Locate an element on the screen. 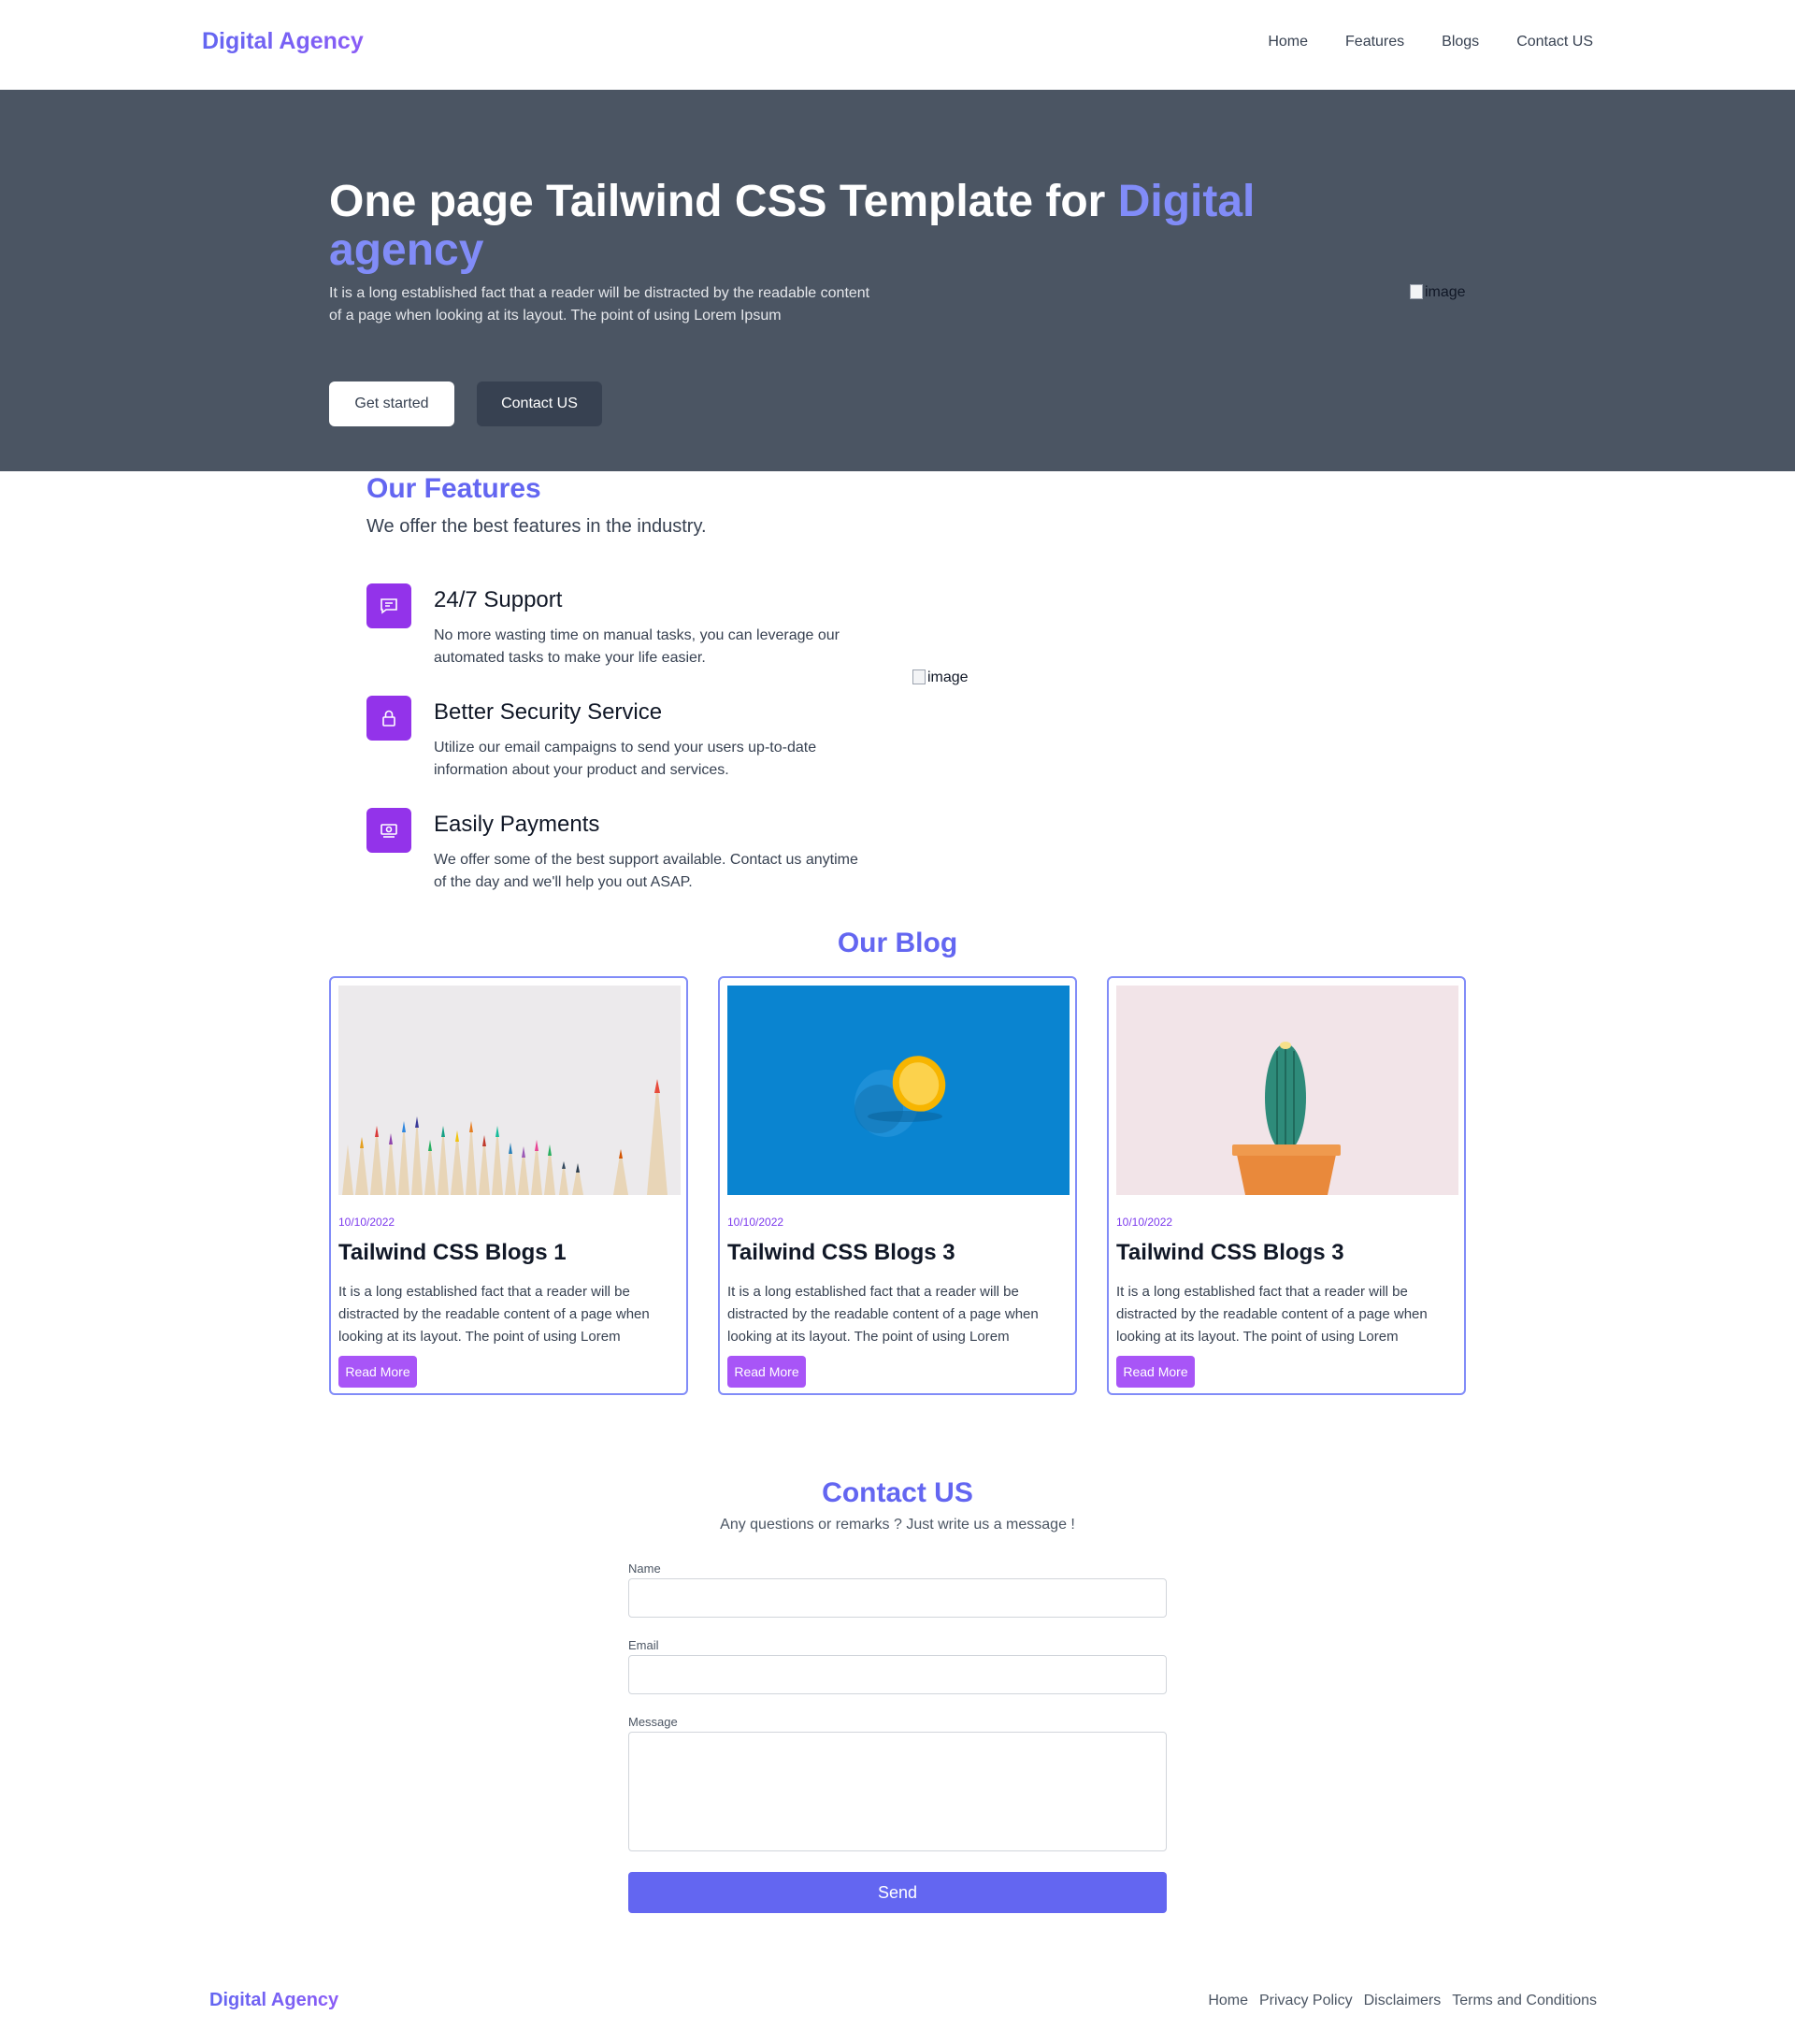  footer-link-privacy: Privacy Policy is located at coordinates (1306, 2001).